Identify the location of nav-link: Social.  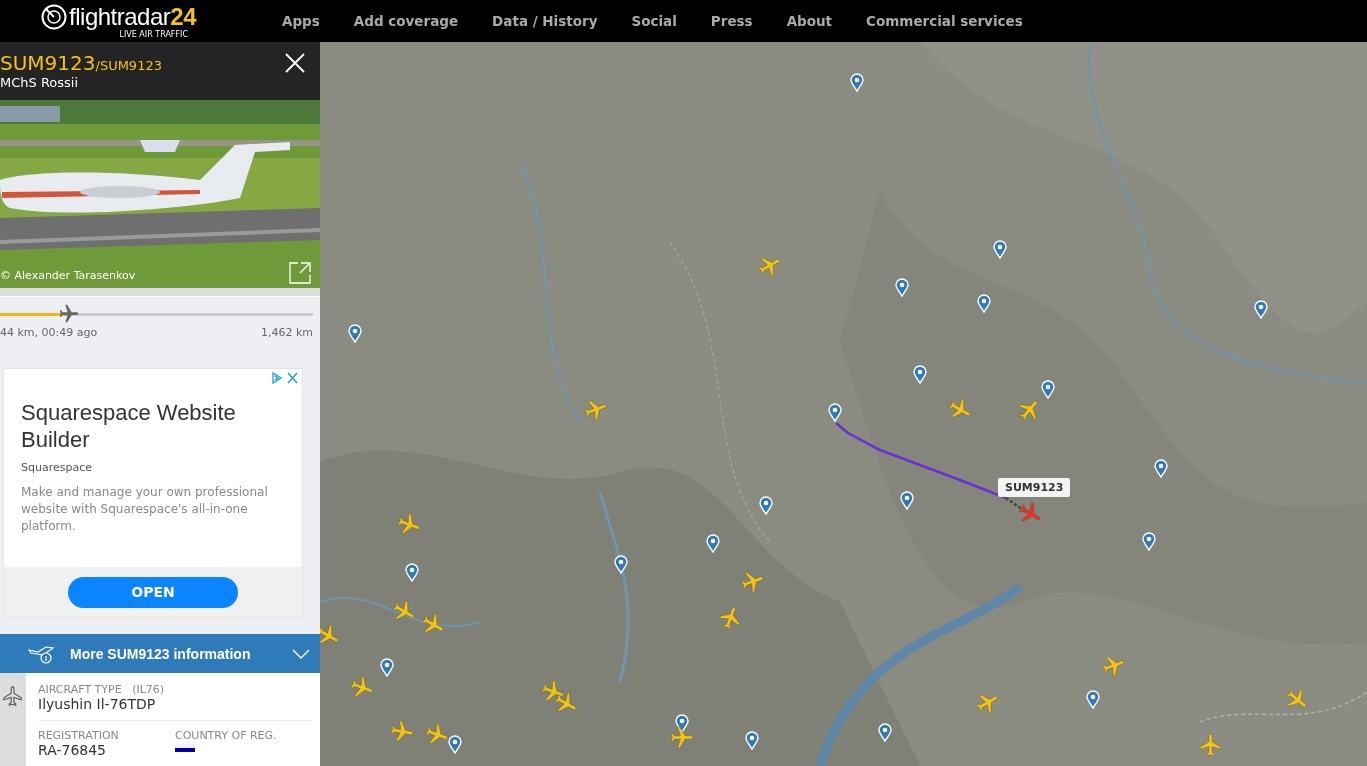
(654, 21).